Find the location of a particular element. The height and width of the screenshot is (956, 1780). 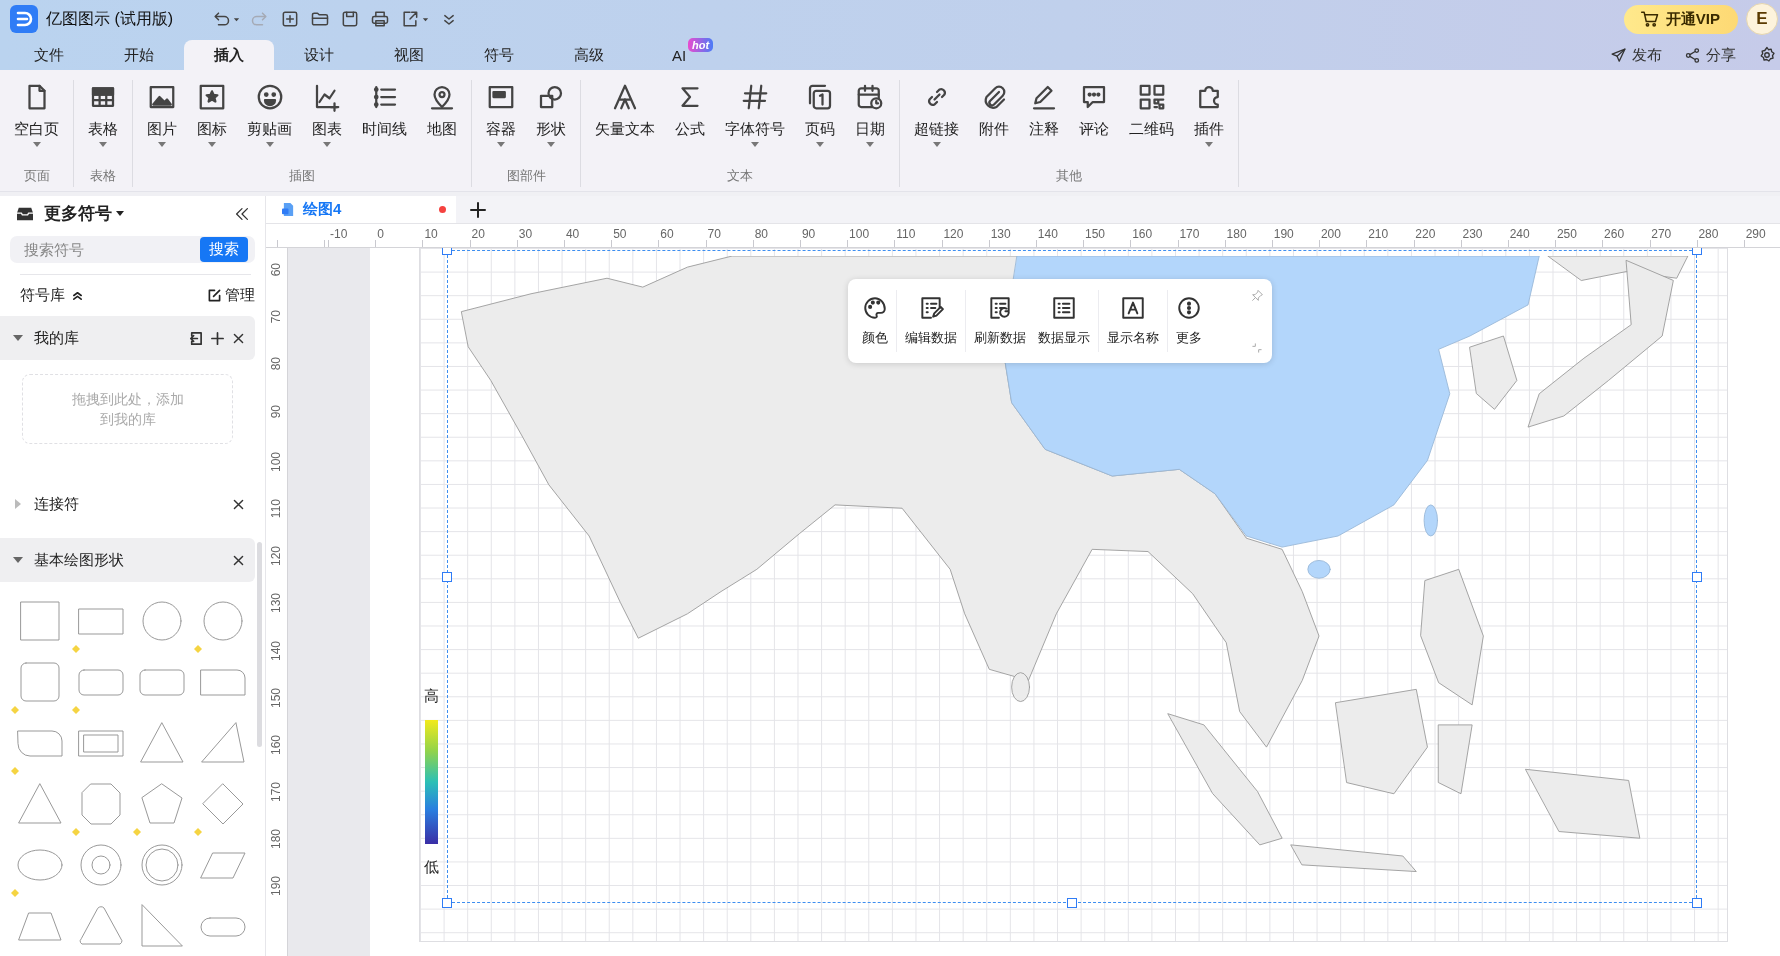

ribbon-button: 二维码 is located at coordinates (1151, 123).